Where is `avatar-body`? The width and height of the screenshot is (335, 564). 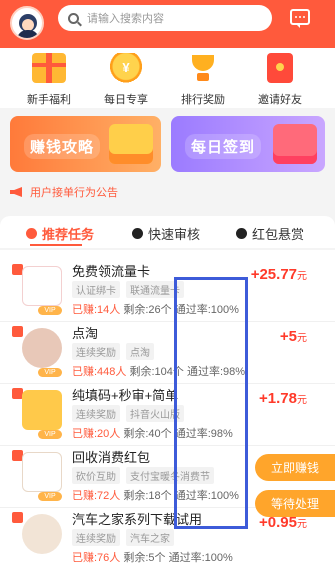 avatar-body is located at coordinates (28, 34).